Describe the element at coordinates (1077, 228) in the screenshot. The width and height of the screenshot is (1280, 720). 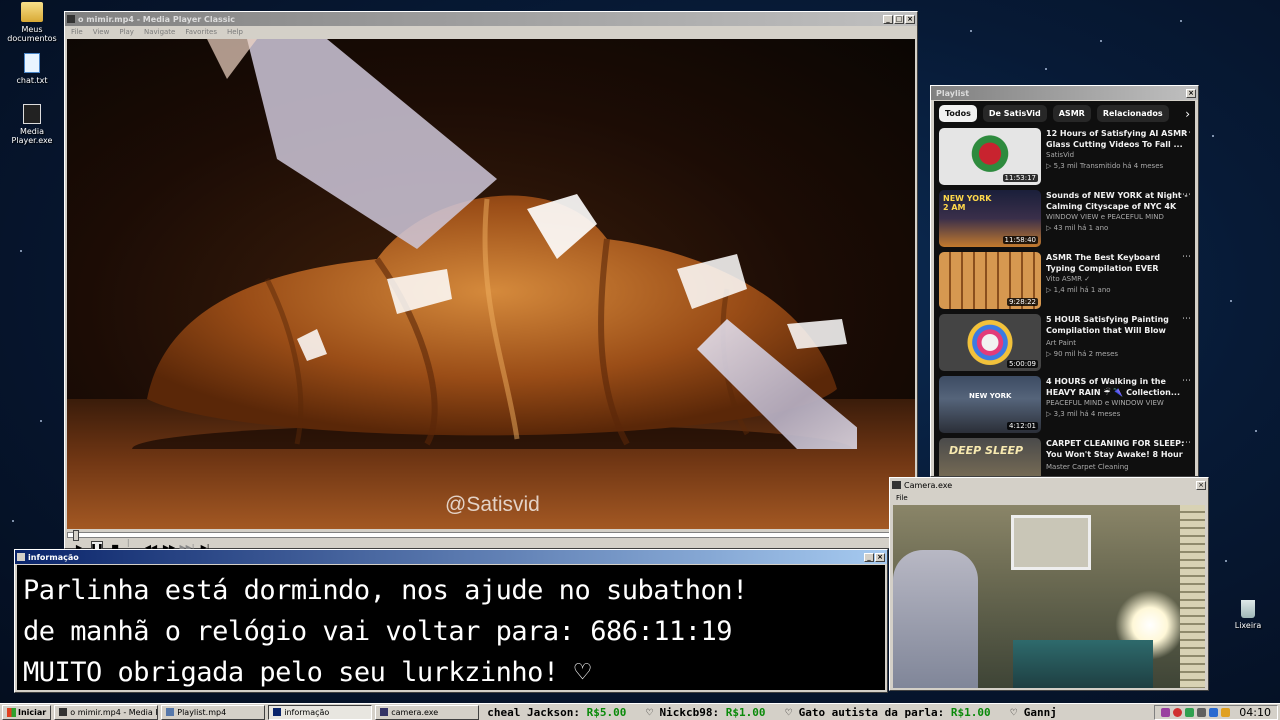
I see `video-stats: ▷ 43 mil há 1 ano` at that location.